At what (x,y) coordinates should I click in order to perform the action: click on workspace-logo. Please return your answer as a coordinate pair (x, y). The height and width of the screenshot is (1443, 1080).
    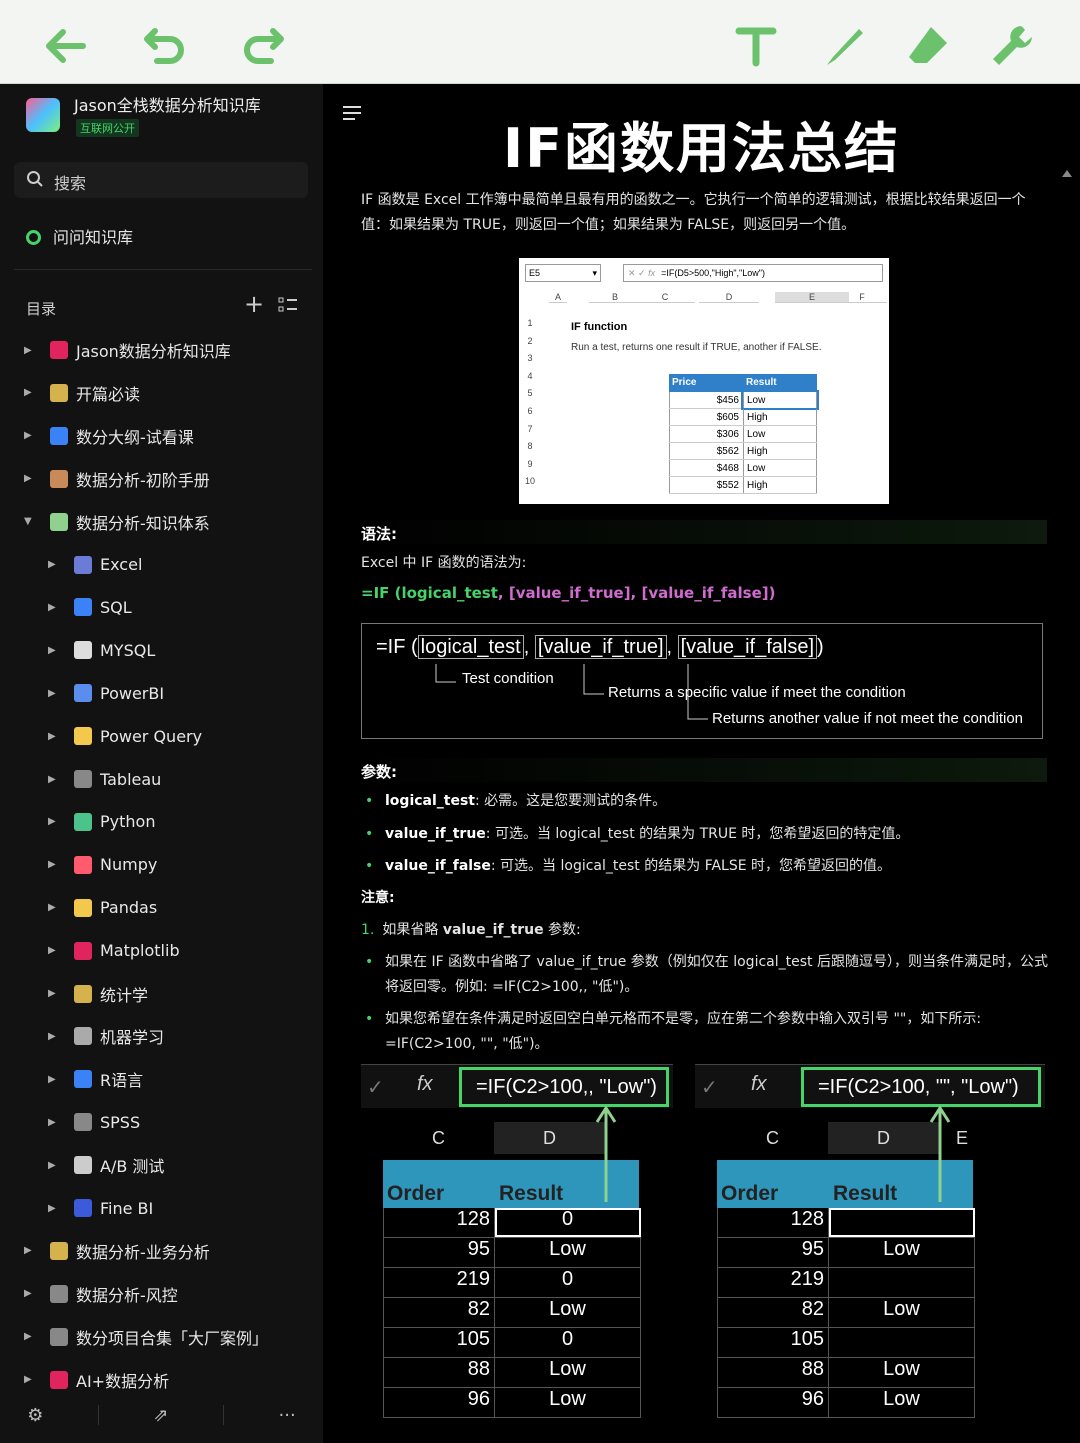
    Looking at the image, I should click on (43, 115).